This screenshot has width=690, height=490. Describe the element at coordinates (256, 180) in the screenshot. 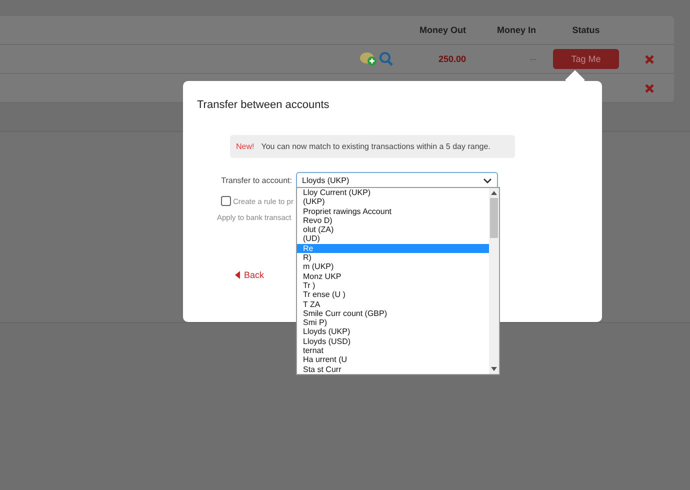

I see `field-label: Transfer to account:` at that location.